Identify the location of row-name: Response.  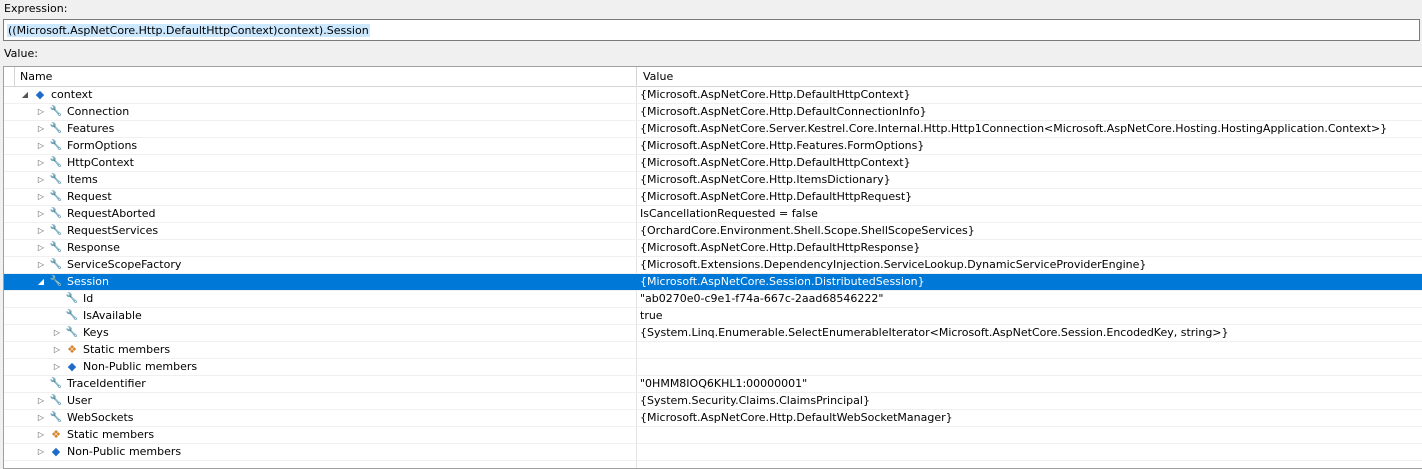
(93, 247).